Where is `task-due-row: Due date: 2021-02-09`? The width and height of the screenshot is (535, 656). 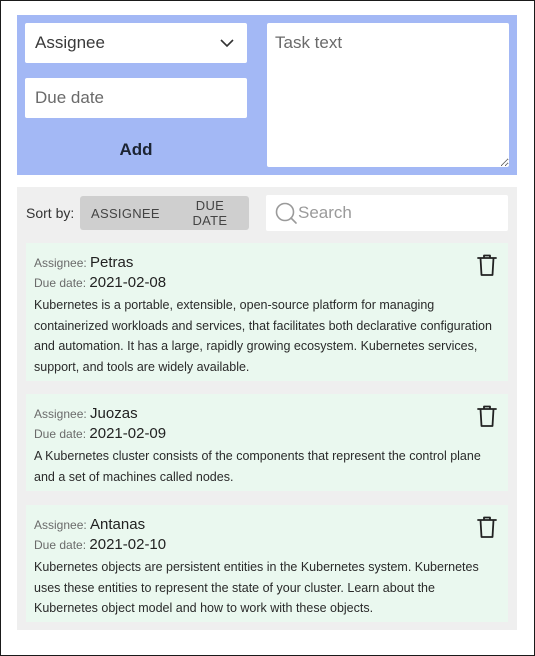
task-due-row: Due date: 2021-02-09 is located at coordinates (267, 434).